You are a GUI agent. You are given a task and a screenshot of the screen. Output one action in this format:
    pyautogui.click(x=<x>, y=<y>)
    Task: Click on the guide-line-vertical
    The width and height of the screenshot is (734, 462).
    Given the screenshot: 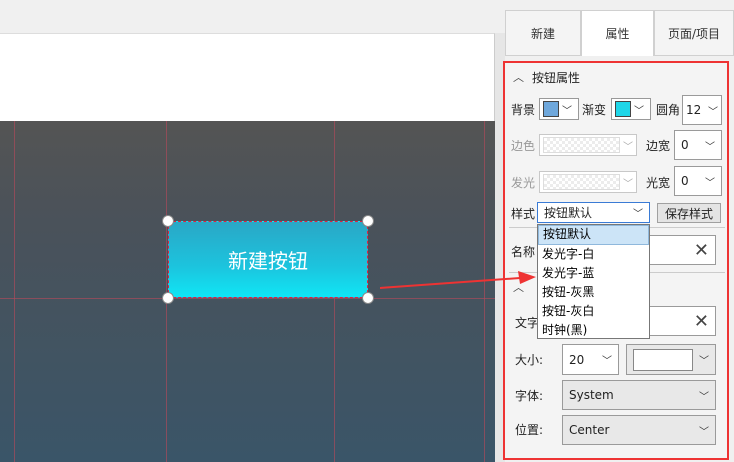 What is the action you would take?
    pyautogui.click(x=14, y=291)
    